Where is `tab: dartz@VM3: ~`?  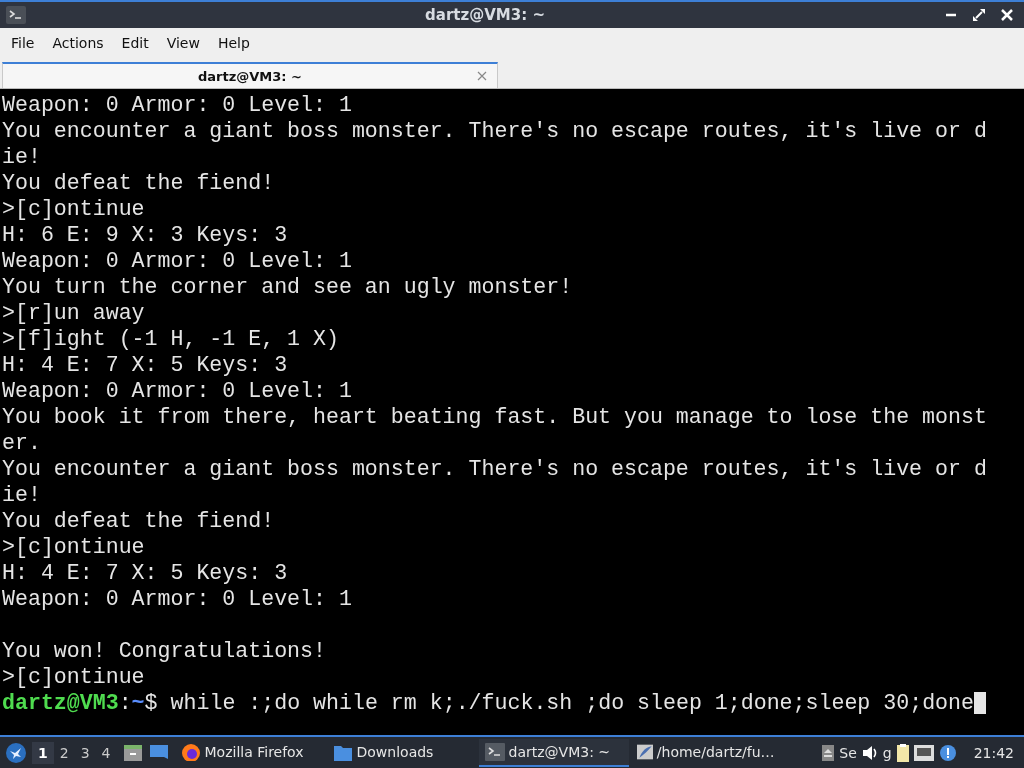 tab: dartz@VM3: ~ is located at coordinates (250, 75).